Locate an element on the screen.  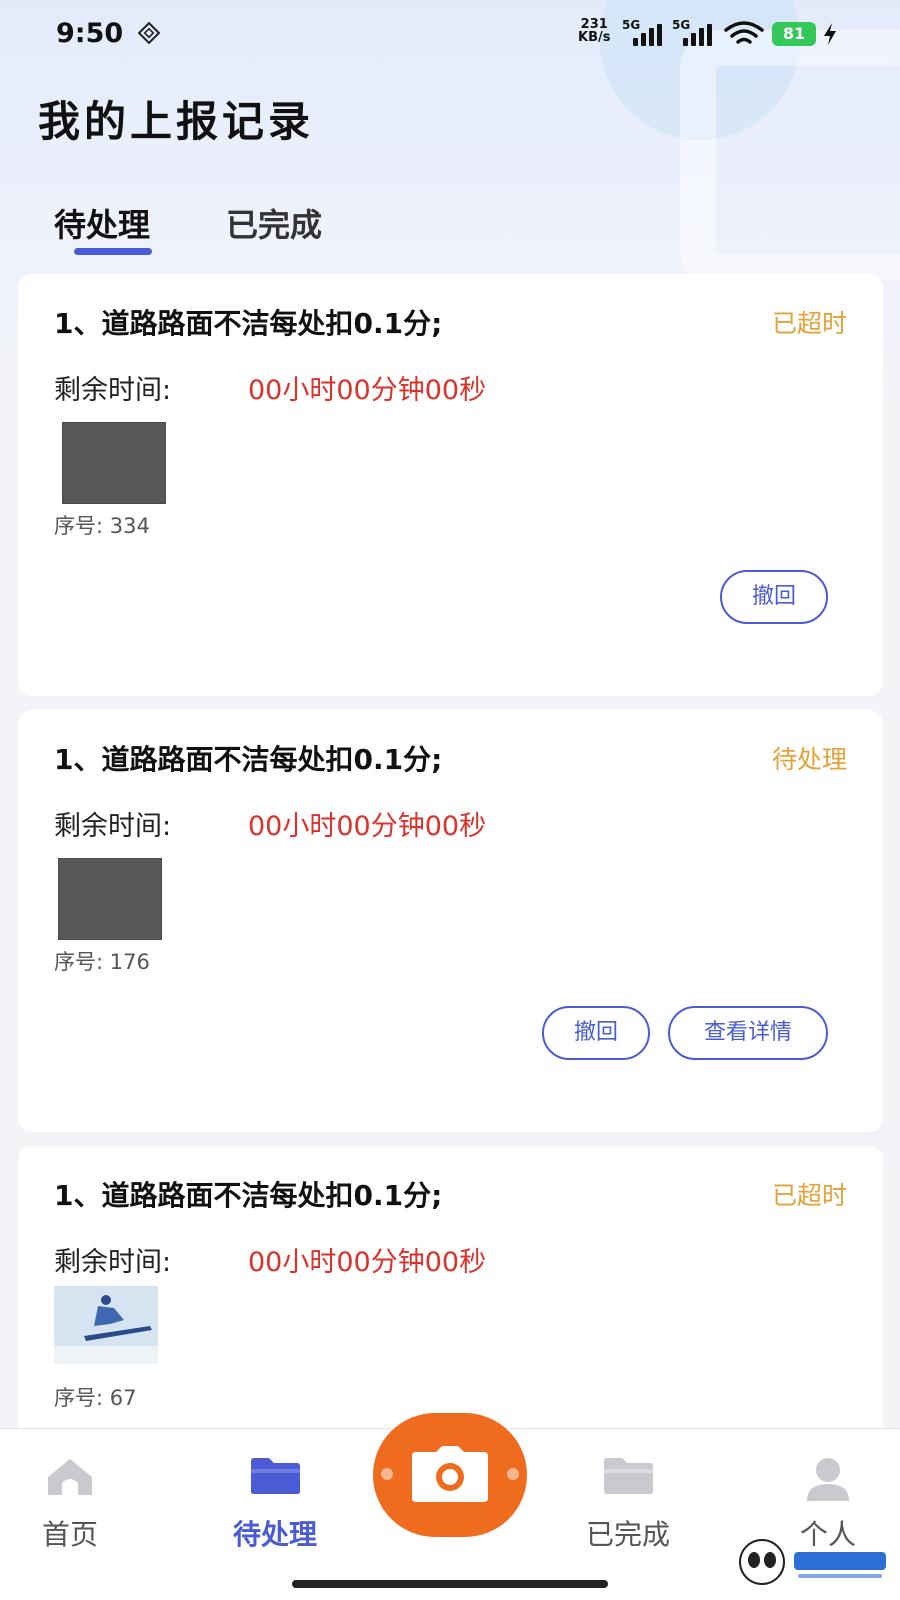
serial-number: 序号: 67 is located at coordinates (95, 1398).